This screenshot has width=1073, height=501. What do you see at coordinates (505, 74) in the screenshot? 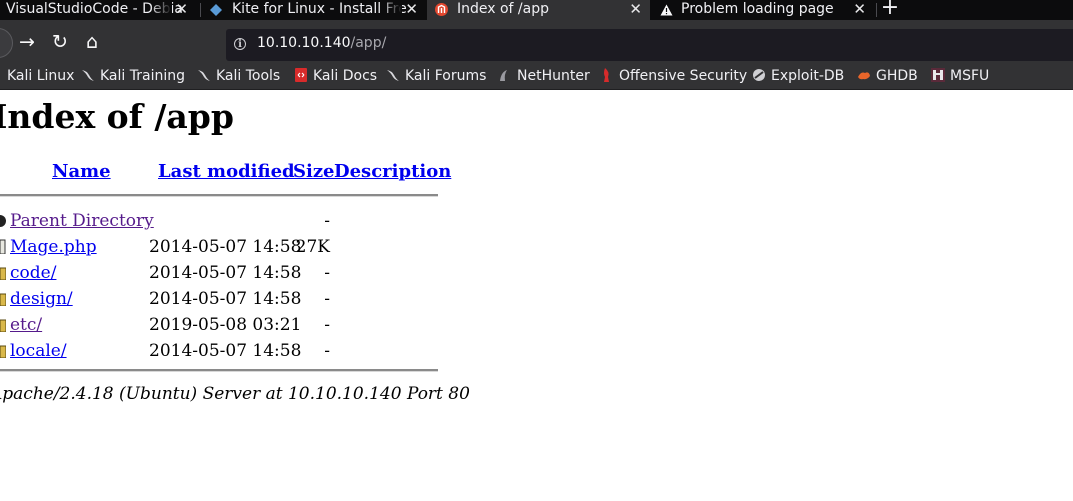
I see `nethunter-icon` at bounding box center [505, 74].